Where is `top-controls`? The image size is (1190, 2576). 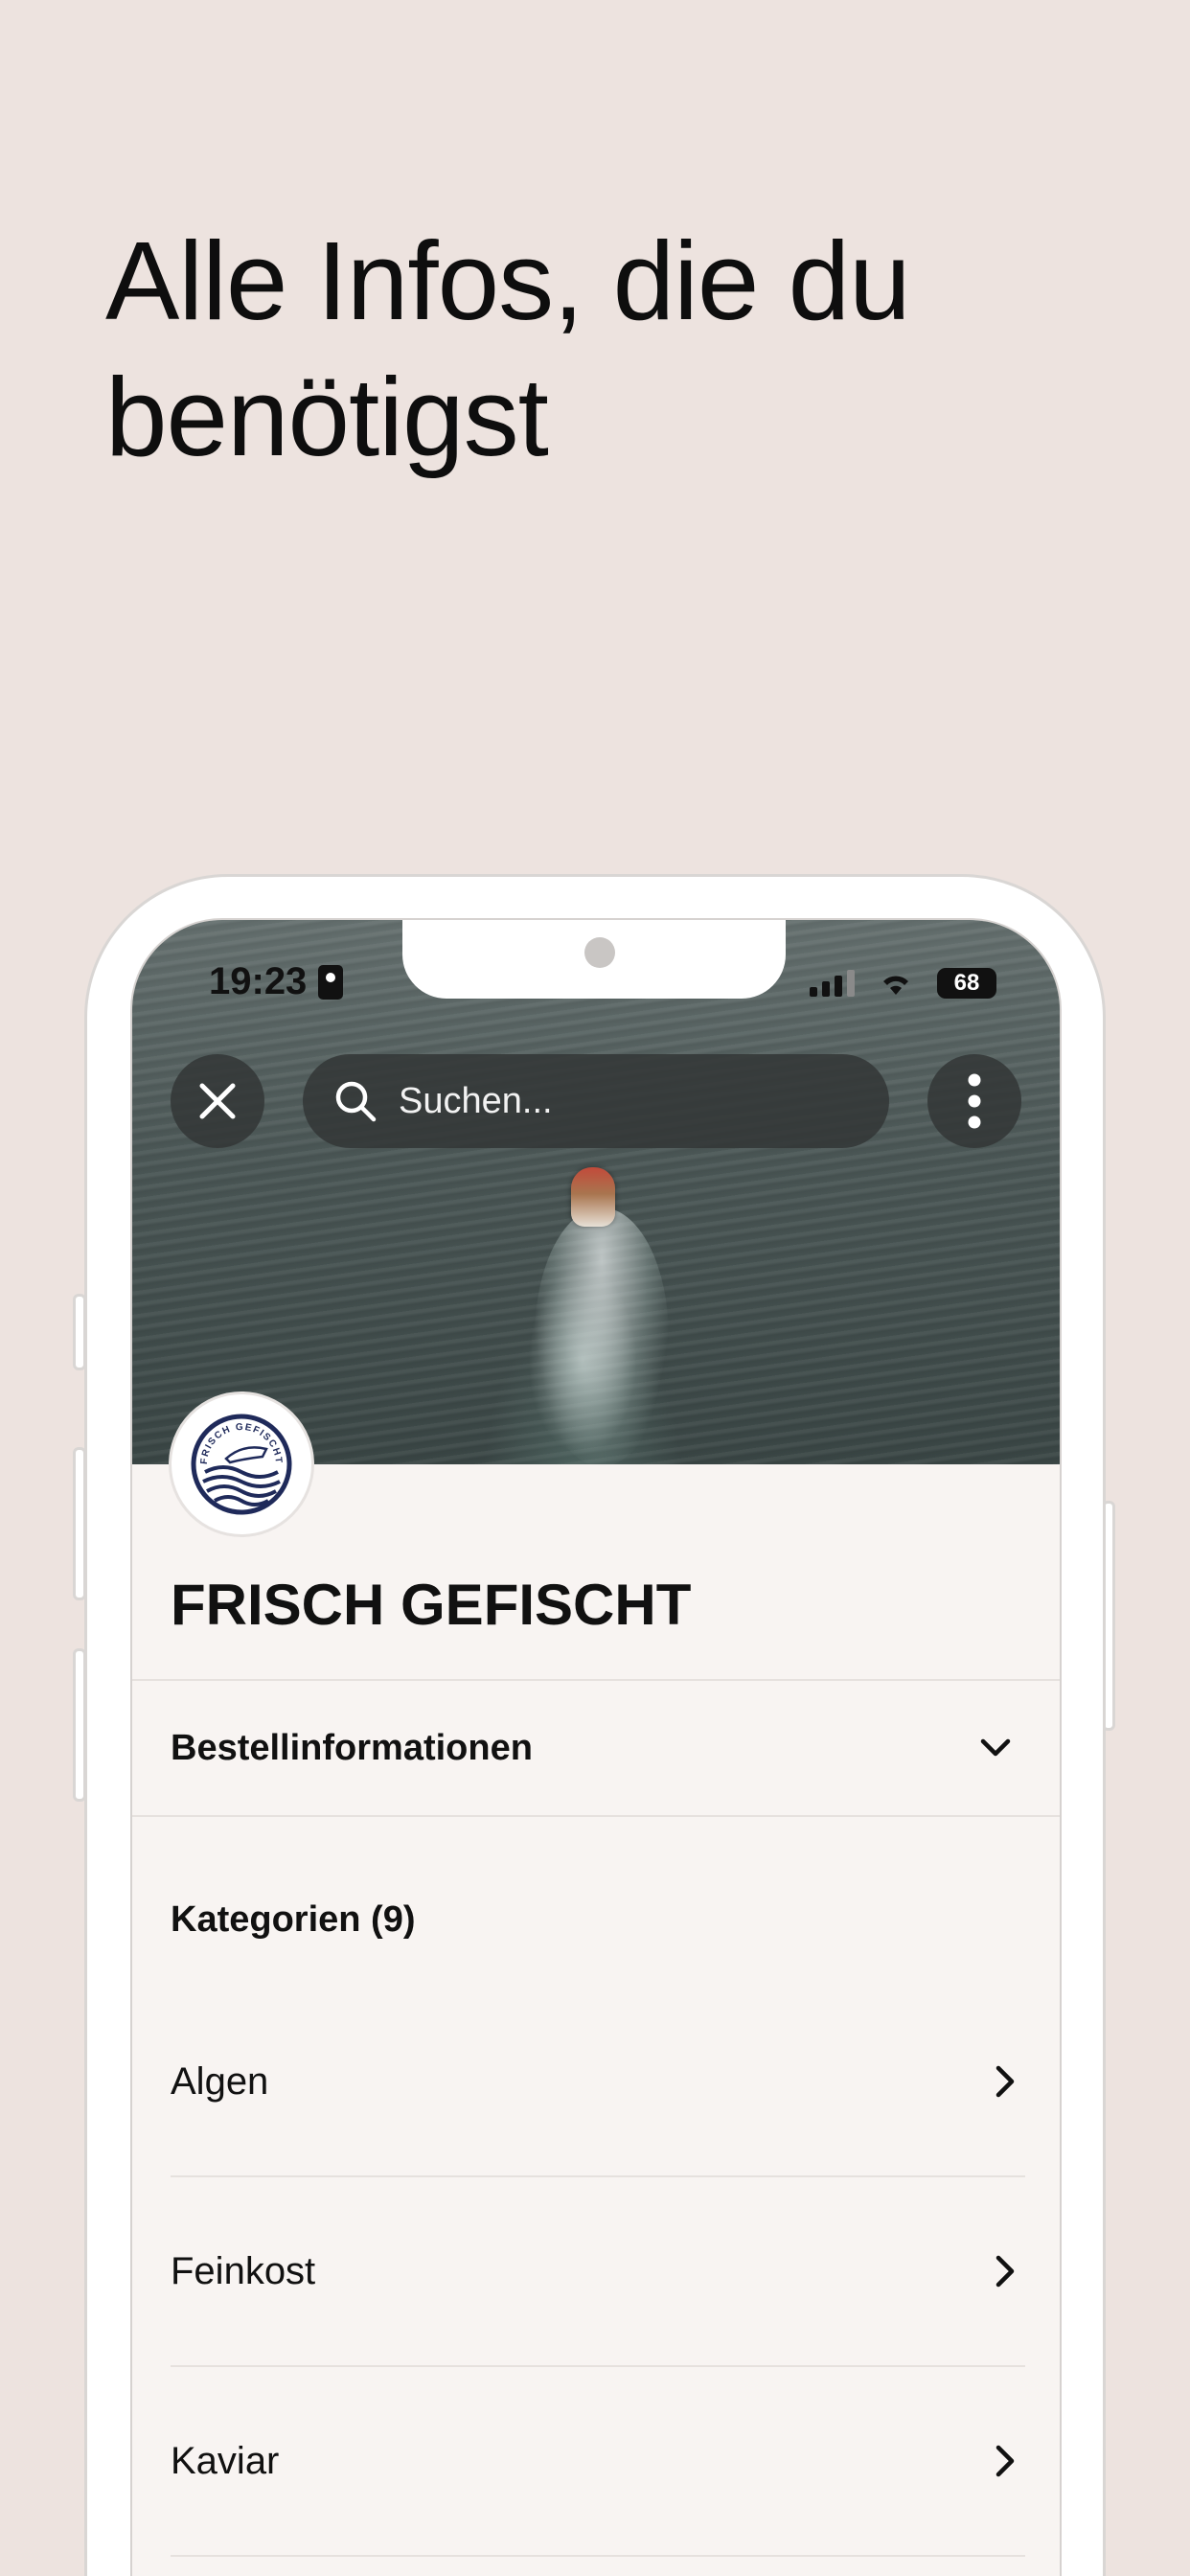 top-controls is located at coordinates (596, 1102).